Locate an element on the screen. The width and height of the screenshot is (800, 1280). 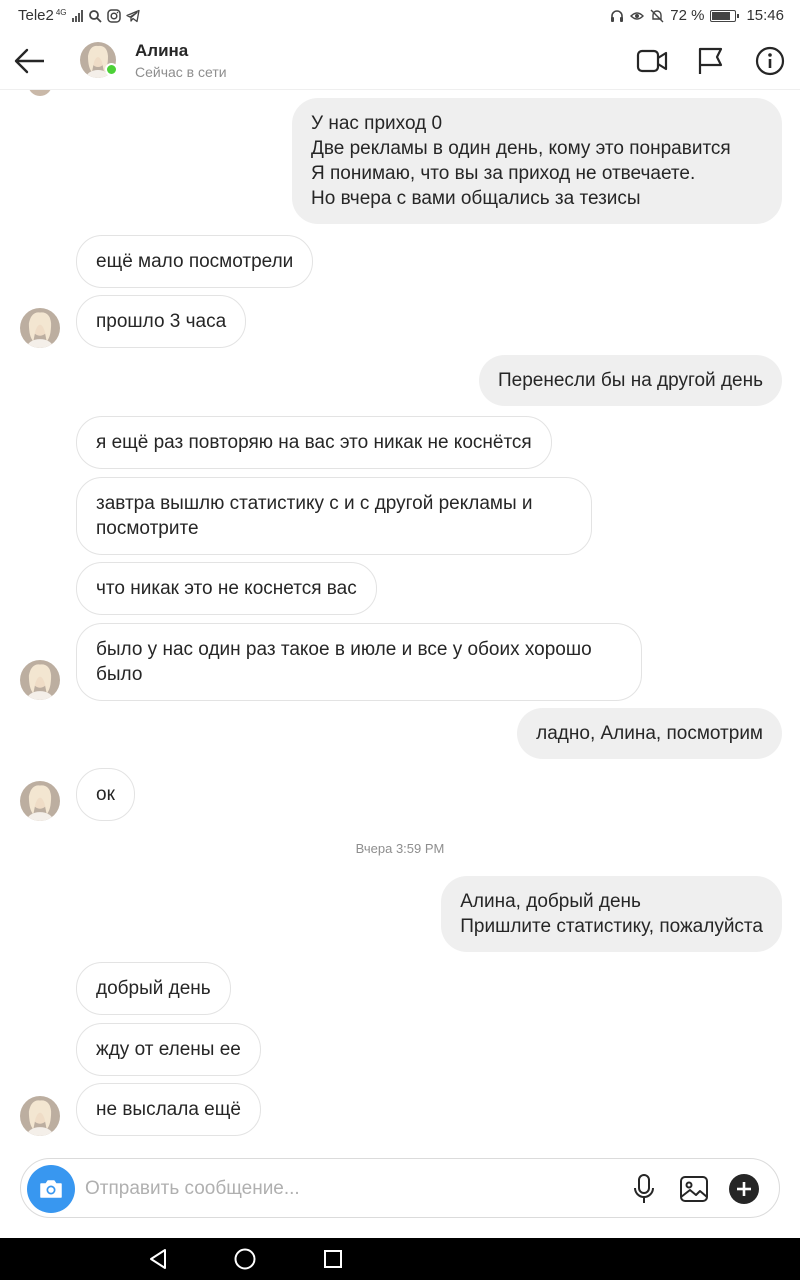
back-arrow-icon is located at coordinates (29, 61).